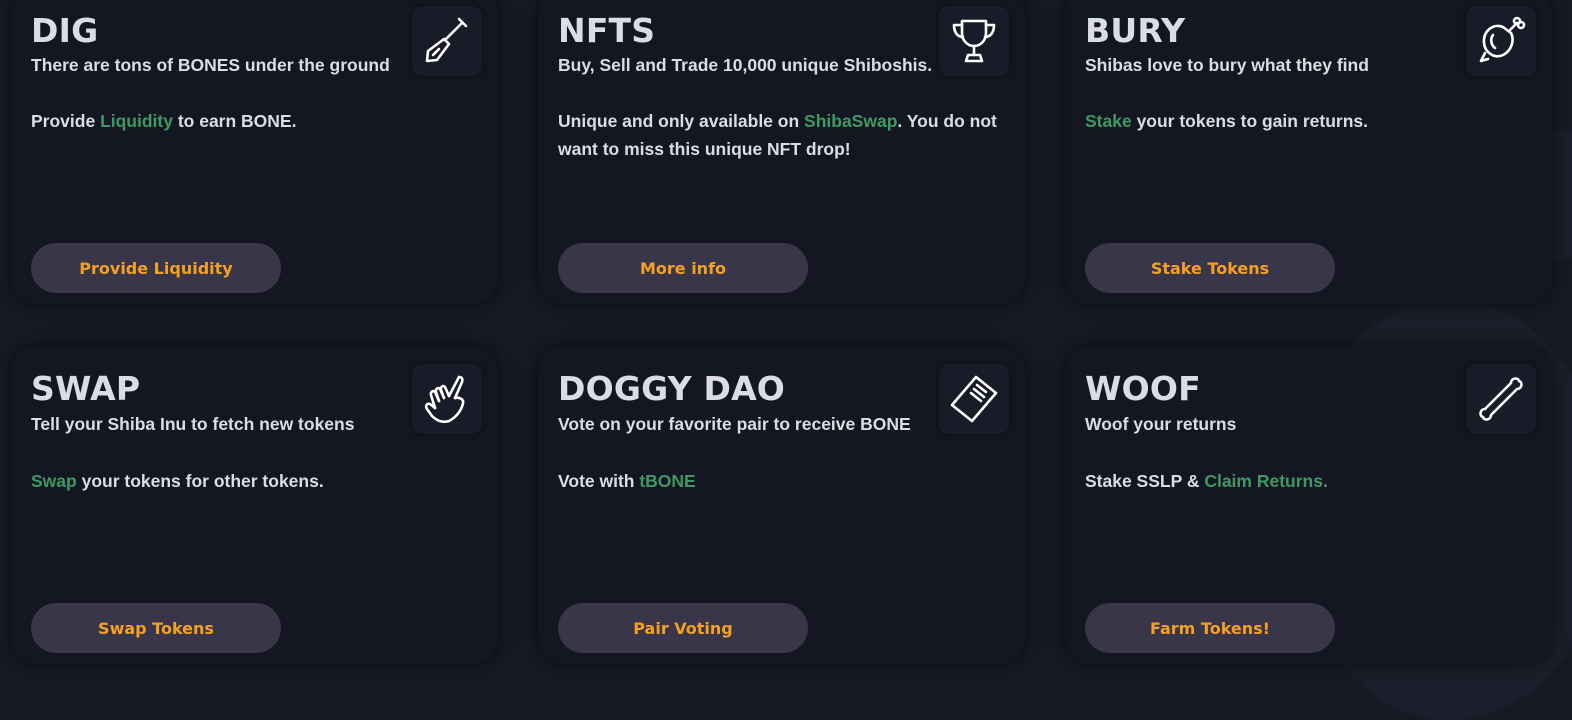 This screenshot has height=720, width=1572. Describe the element at coordinates (850, 121) in the screenshot. I see `shibaswap-link: ShibaSwap` at that location.